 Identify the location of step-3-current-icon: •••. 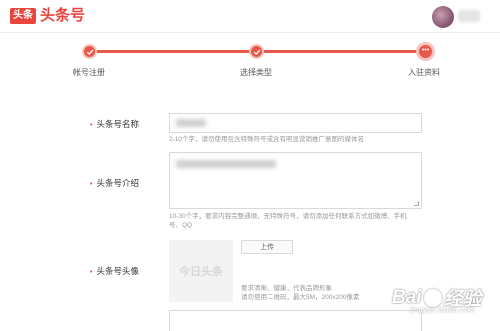
(425, 51).